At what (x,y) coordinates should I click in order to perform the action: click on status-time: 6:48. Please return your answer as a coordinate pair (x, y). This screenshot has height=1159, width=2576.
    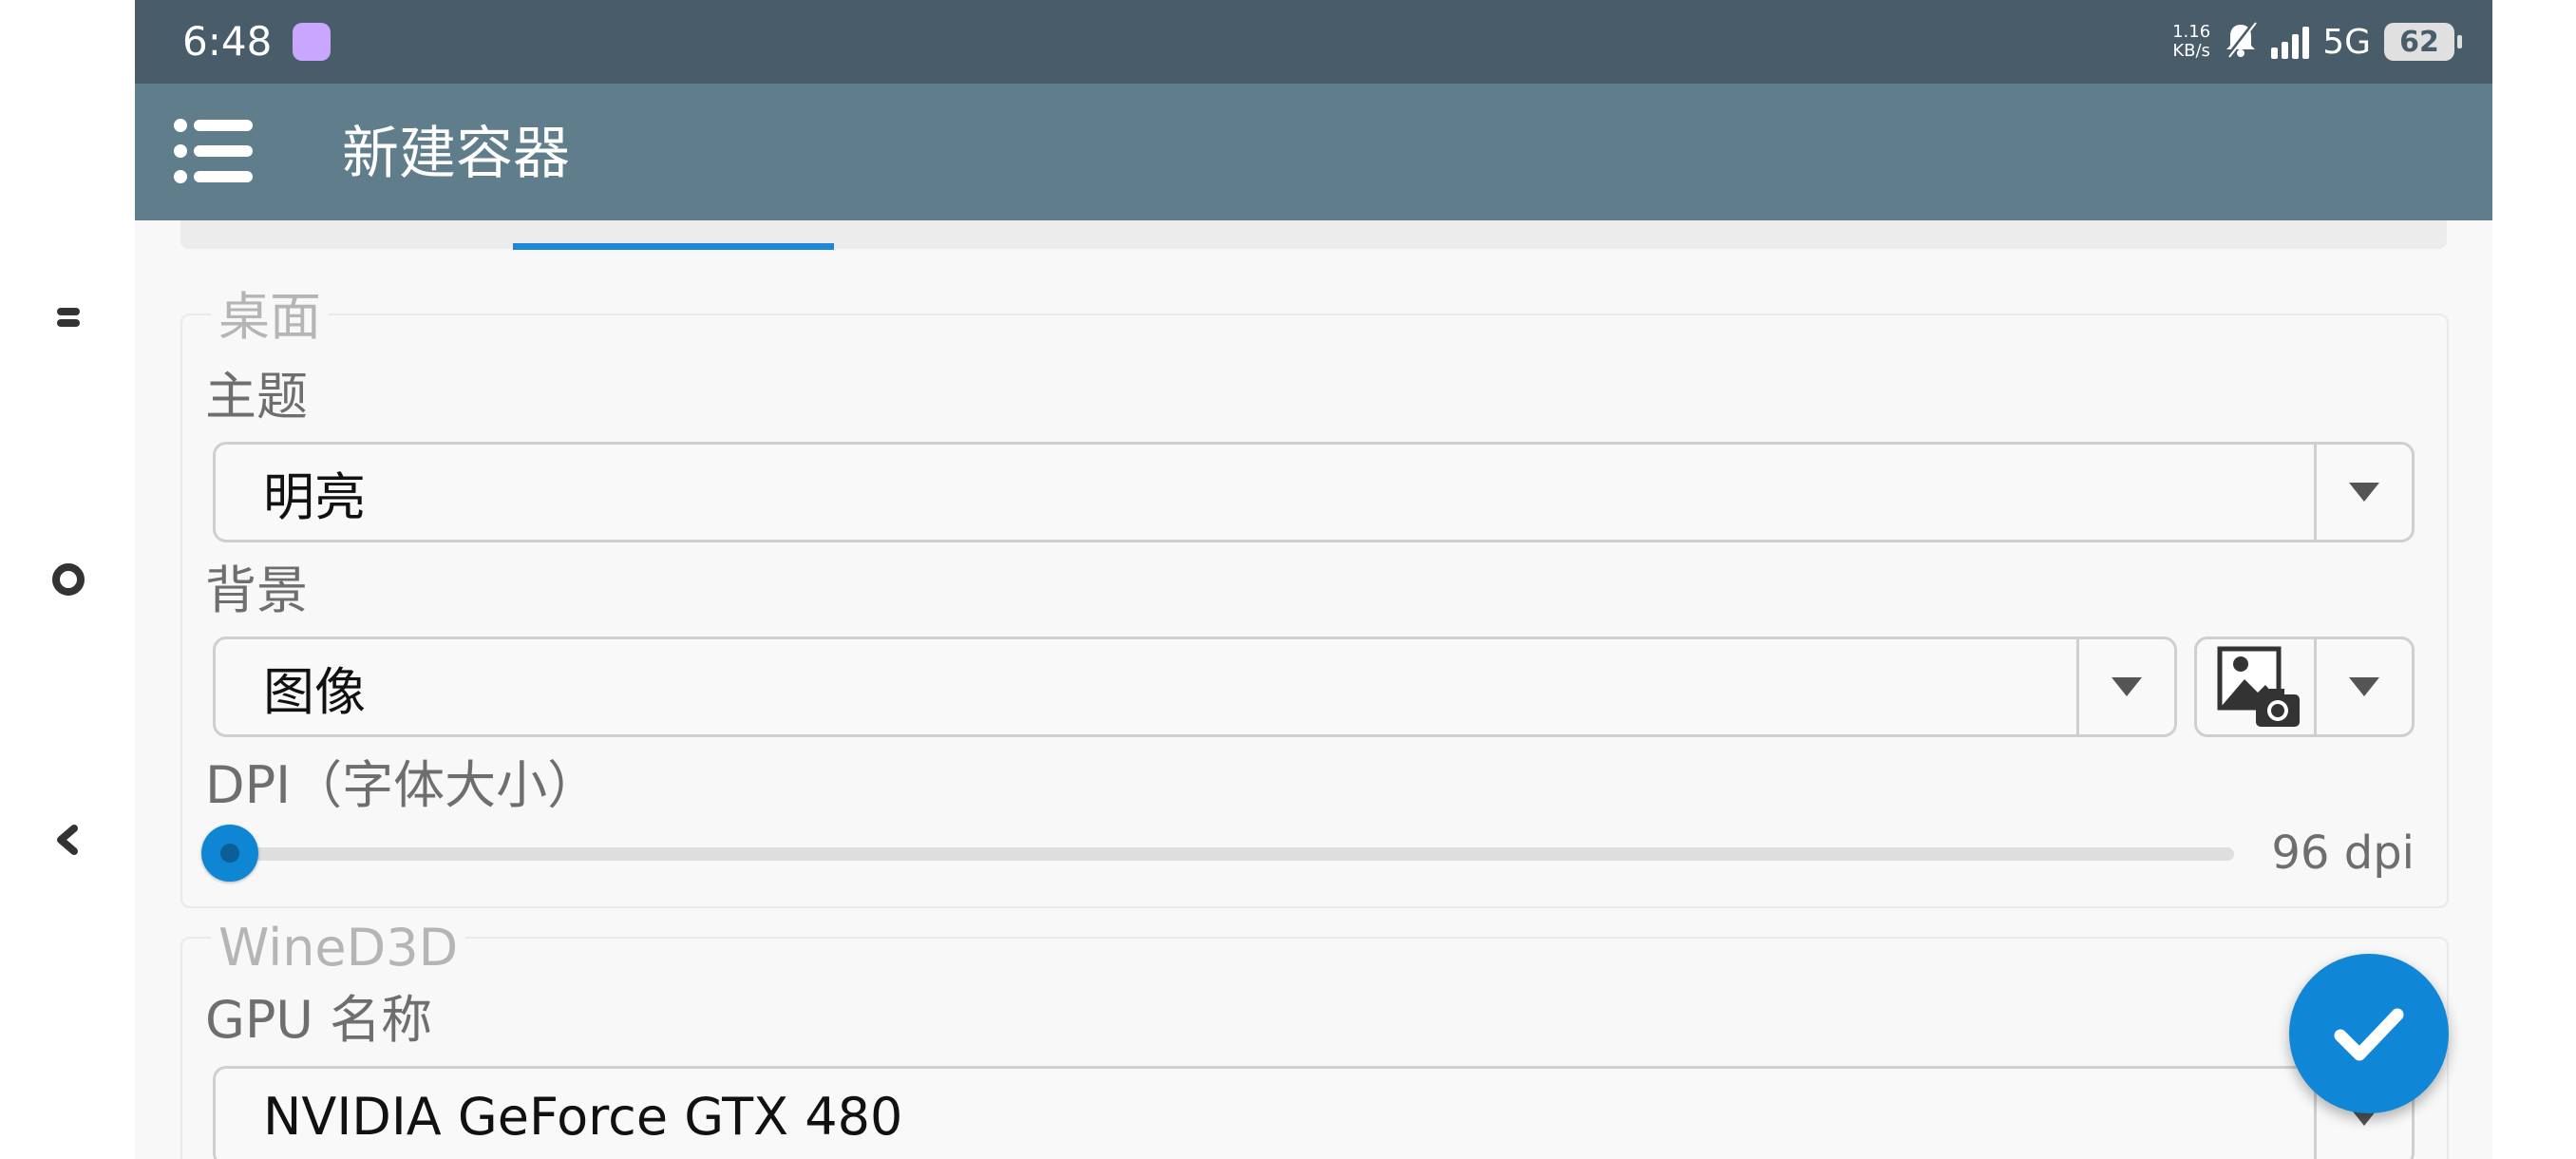
    Looking at the image, I should click on (227, 41).